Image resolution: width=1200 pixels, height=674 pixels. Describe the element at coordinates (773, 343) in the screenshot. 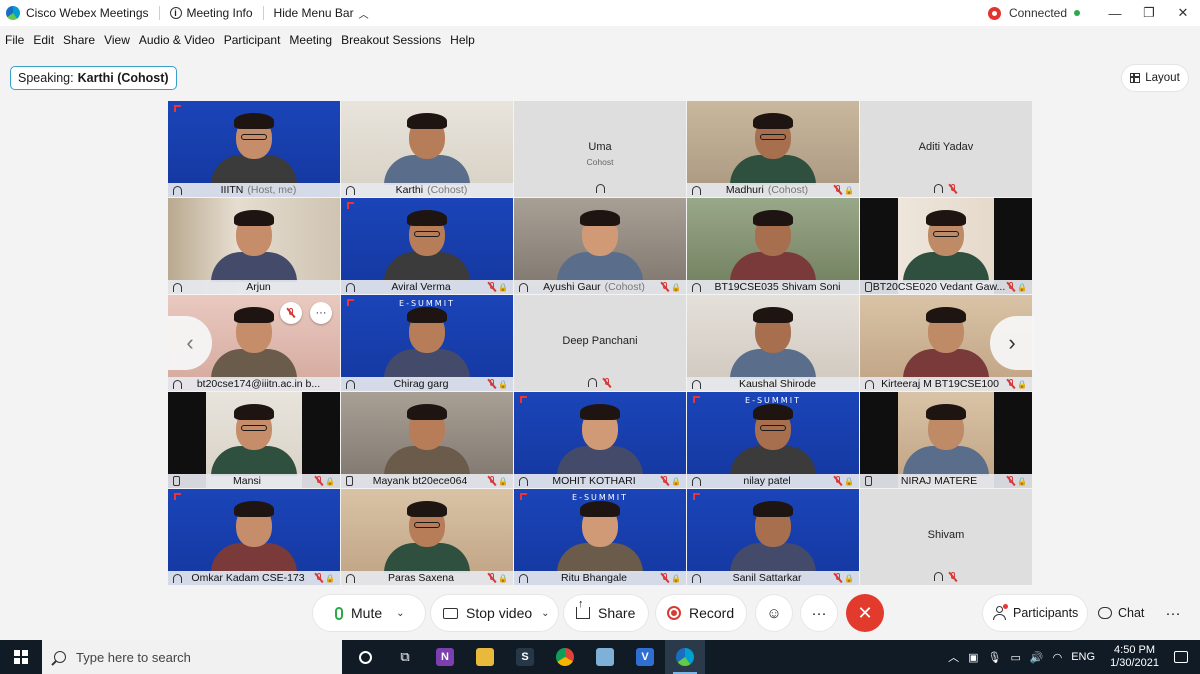

I see `participant-tile: Kaushal Shirode` at that location.